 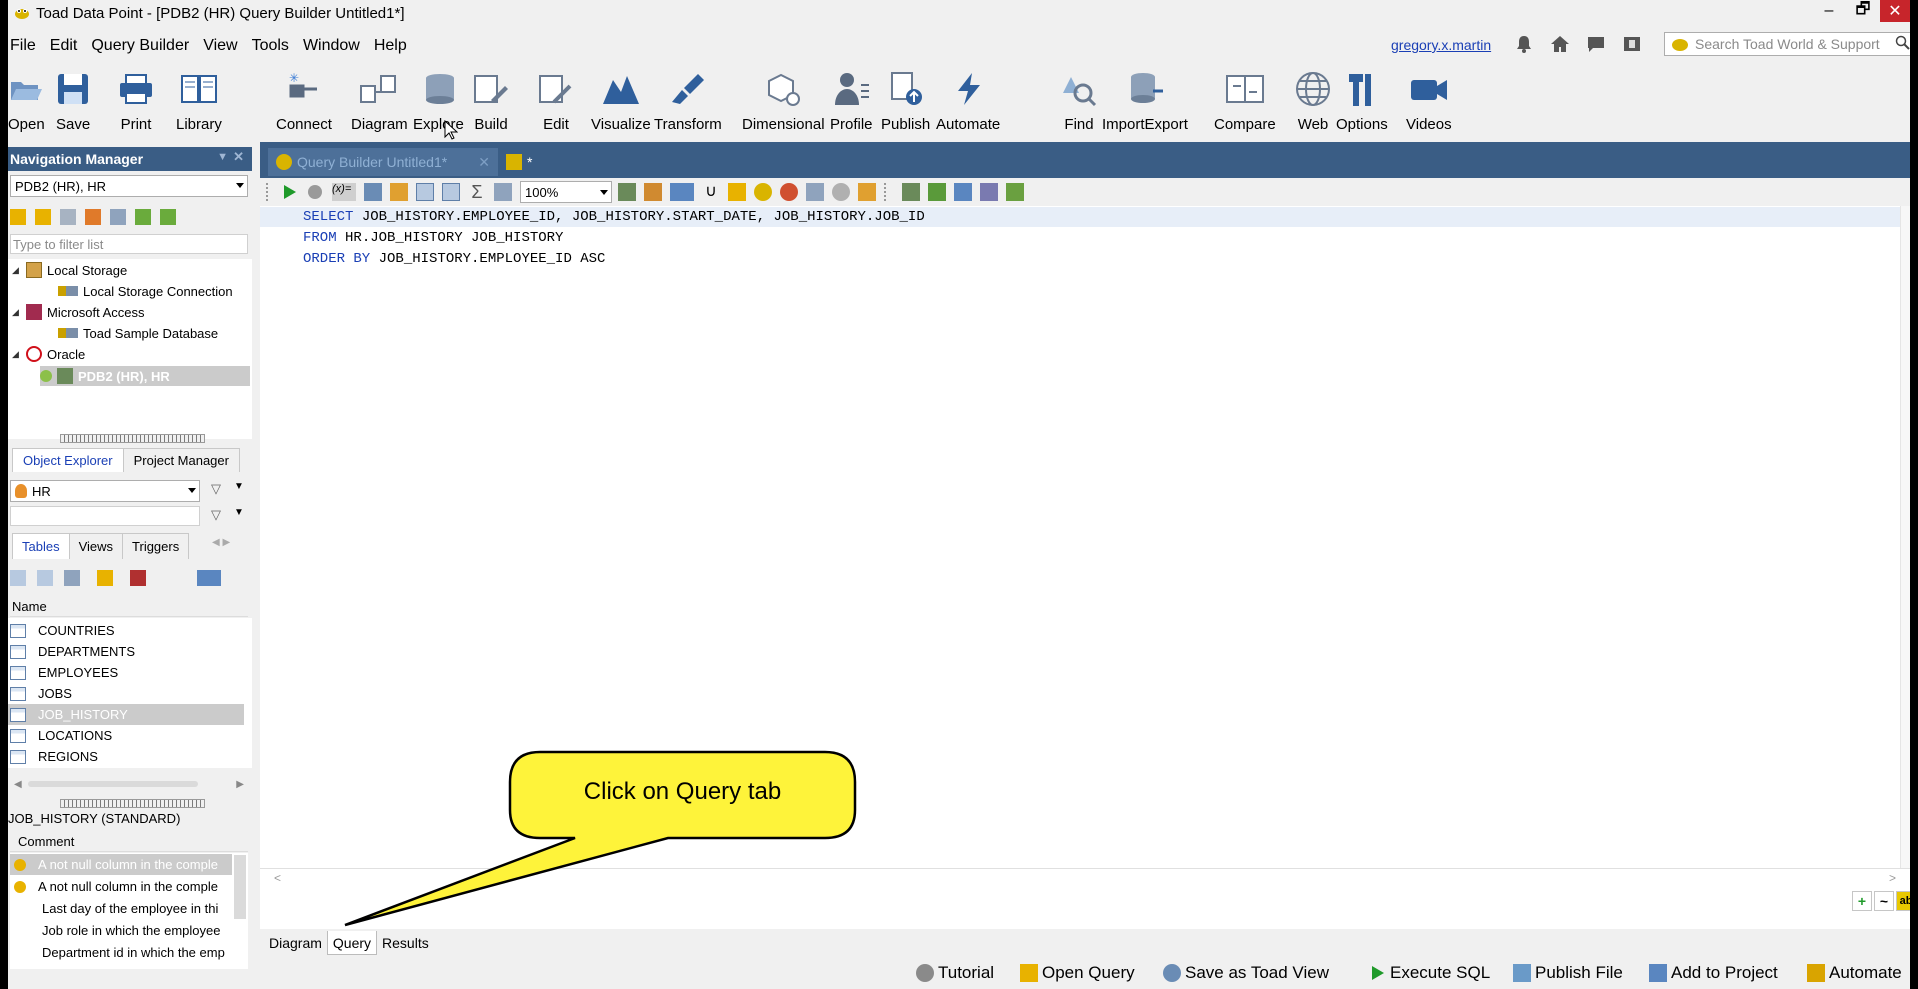 I want to click on tree-node-local-storage-connection: Local Storage Connection, so click(x=145, y=291).